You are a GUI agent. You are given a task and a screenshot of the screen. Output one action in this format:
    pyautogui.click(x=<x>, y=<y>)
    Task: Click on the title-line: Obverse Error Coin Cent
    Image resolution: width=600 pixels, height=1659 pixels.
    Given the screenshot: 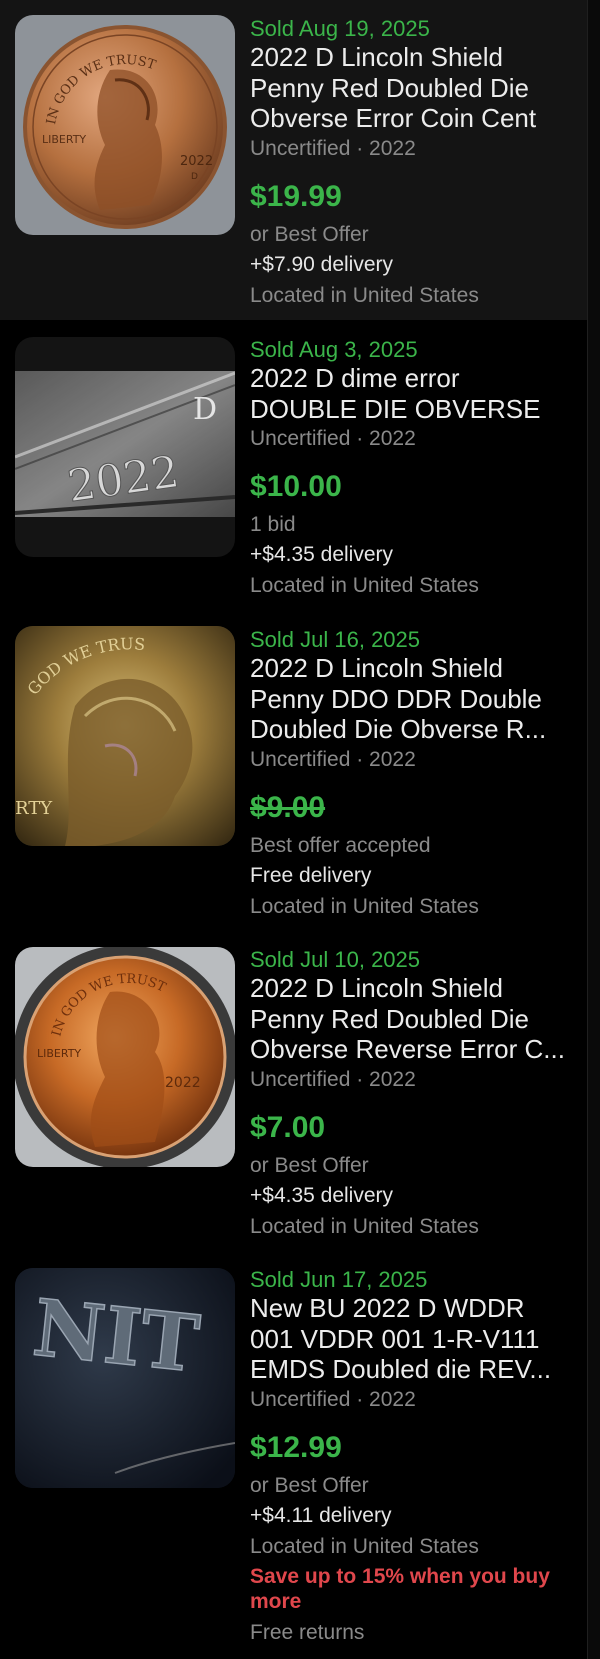 What is the action you would take?
    pyautogui.click(x=393, y=118)
    